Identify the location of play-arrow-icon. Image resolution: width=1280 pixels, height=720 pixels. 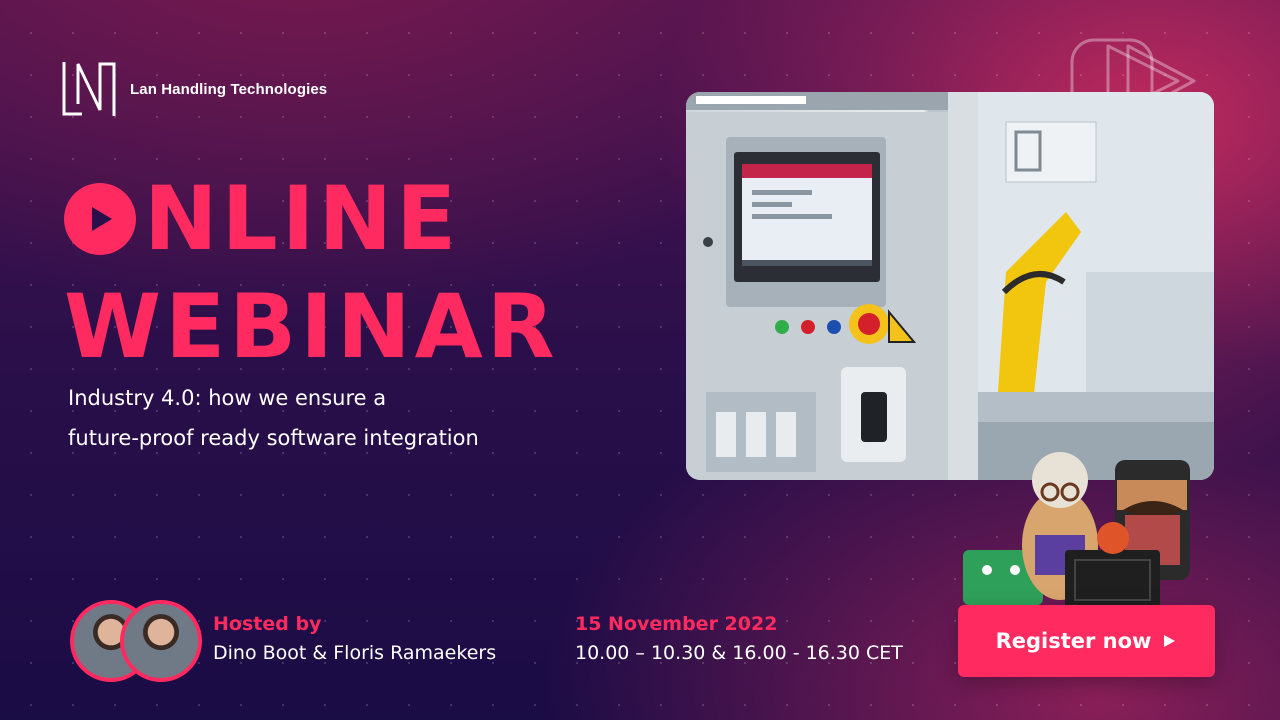
(1170, 641).